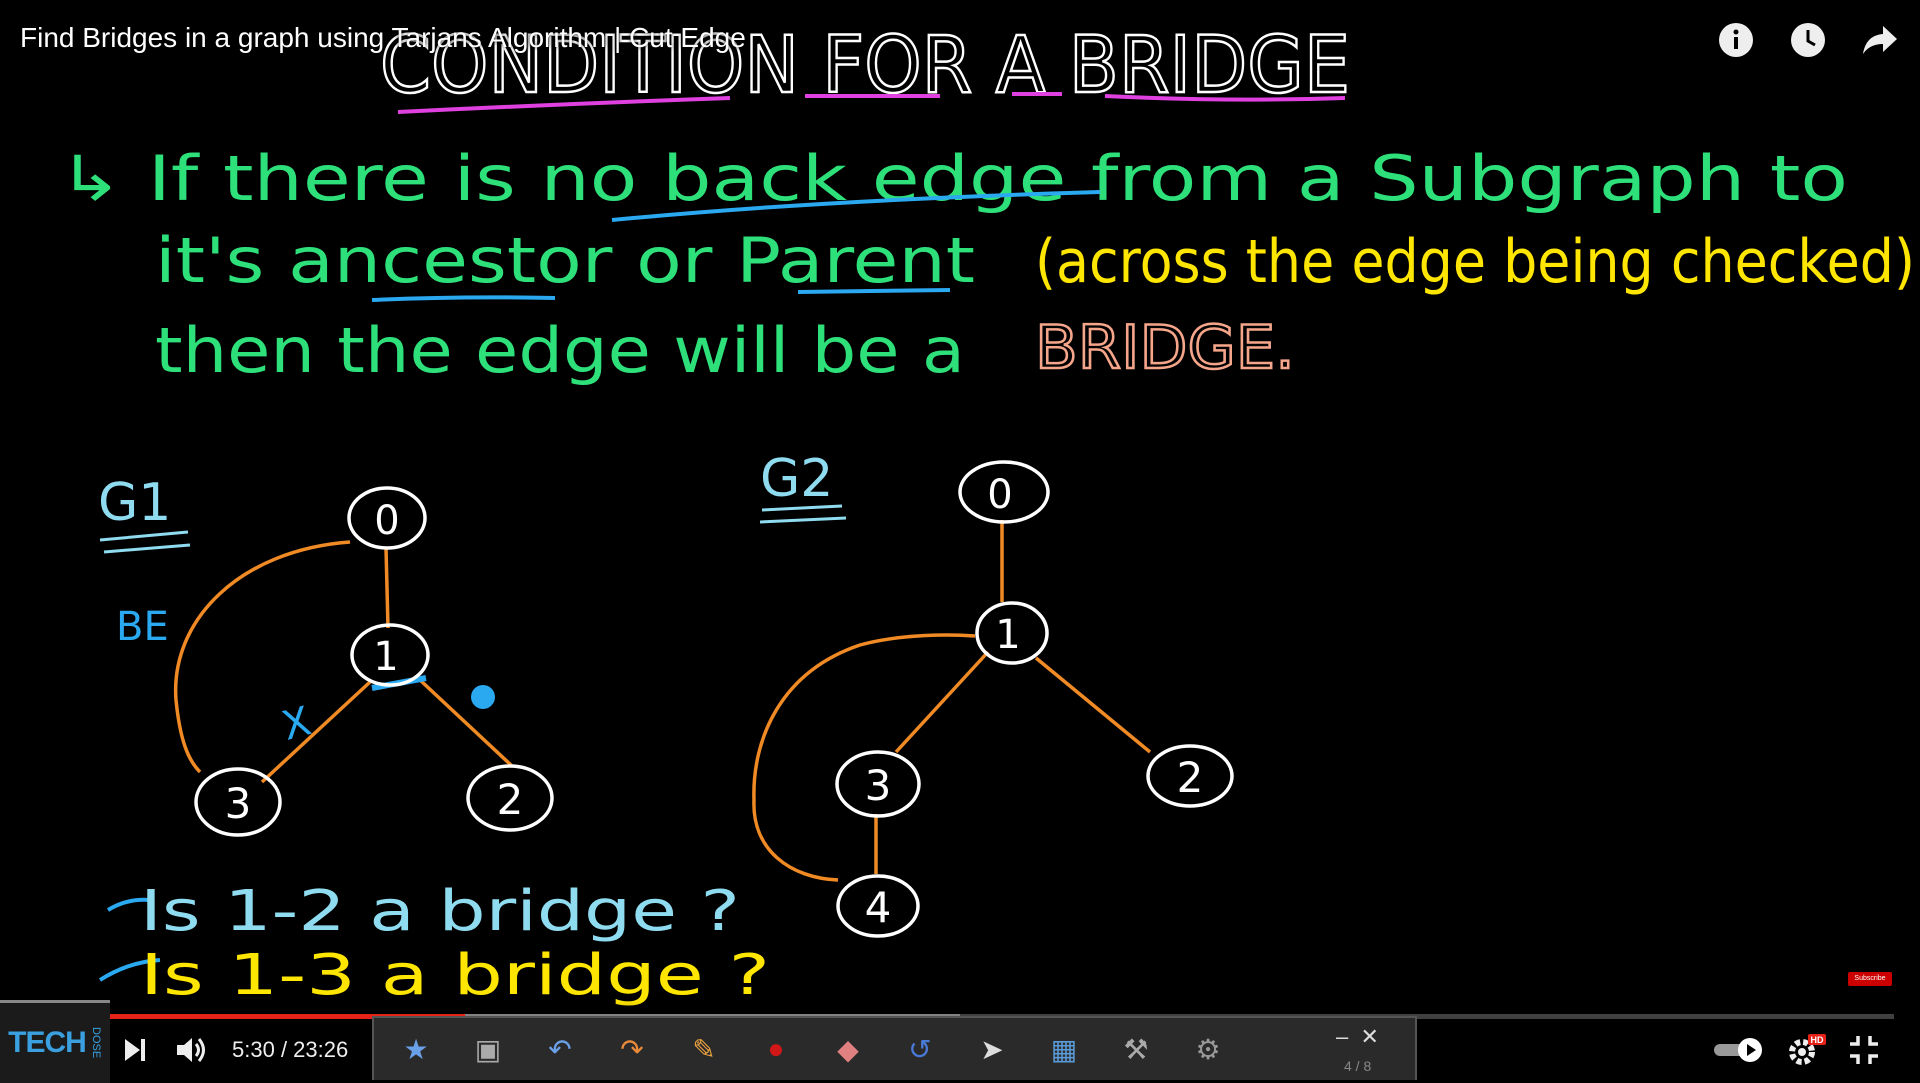 Image resolution: width=1920 pixels, height=1083 pixels. Describe the element at coordinates (1736, 40) in the screenshot. I see `info-icon` at that location.